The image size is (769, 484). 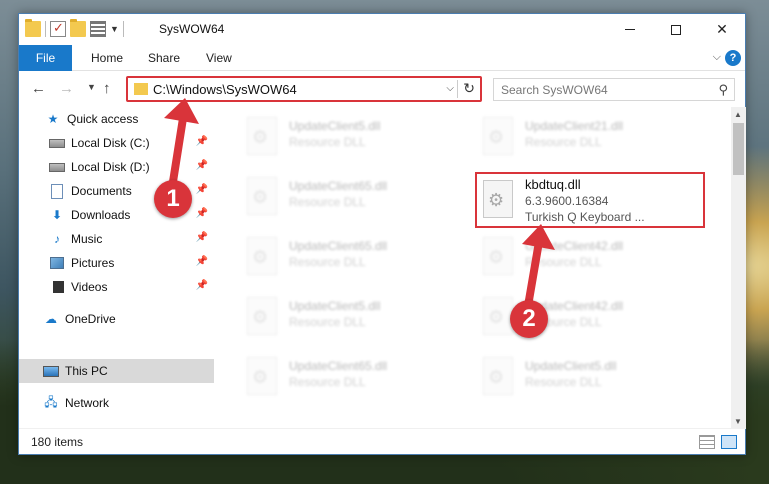 What do you see at coordinates (738, 421) in the screenshot?
I see `scroll-down-icon: ▼` at bounding box center [738, 421].